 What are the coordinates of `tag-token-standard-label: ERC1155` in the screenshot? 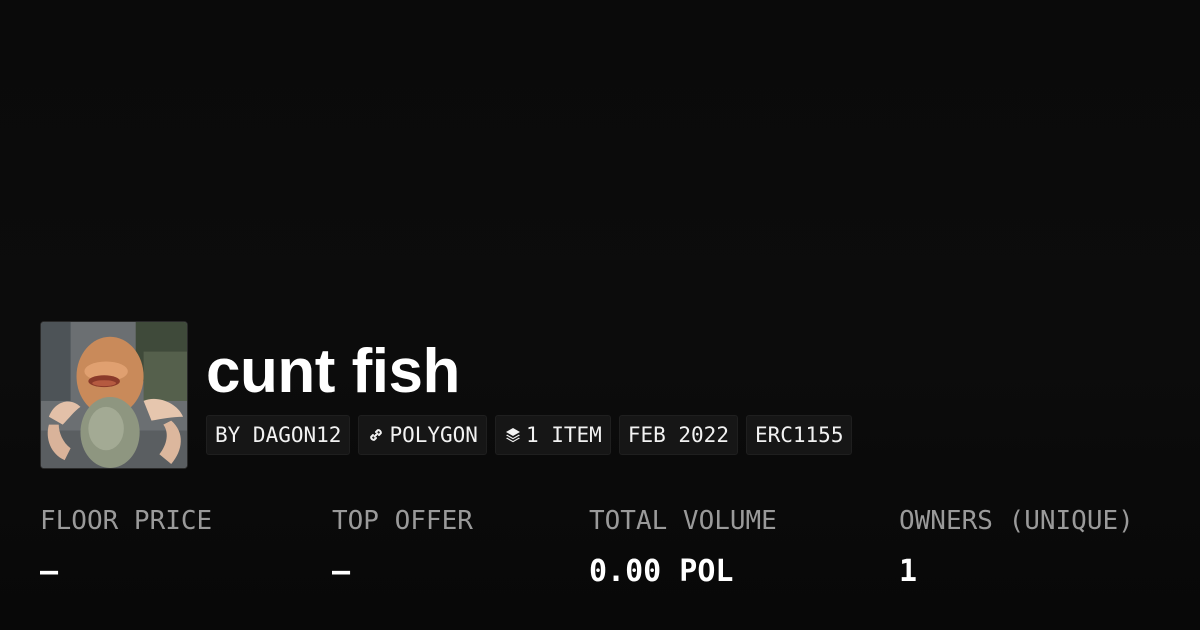 It's located at (799, 435).